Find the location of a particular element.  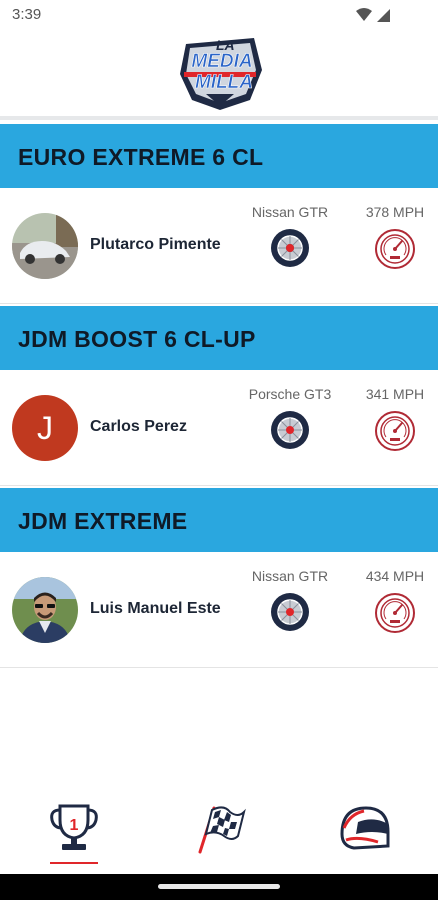

speed-value: 378 MPH is located at coordinates (395, 212).